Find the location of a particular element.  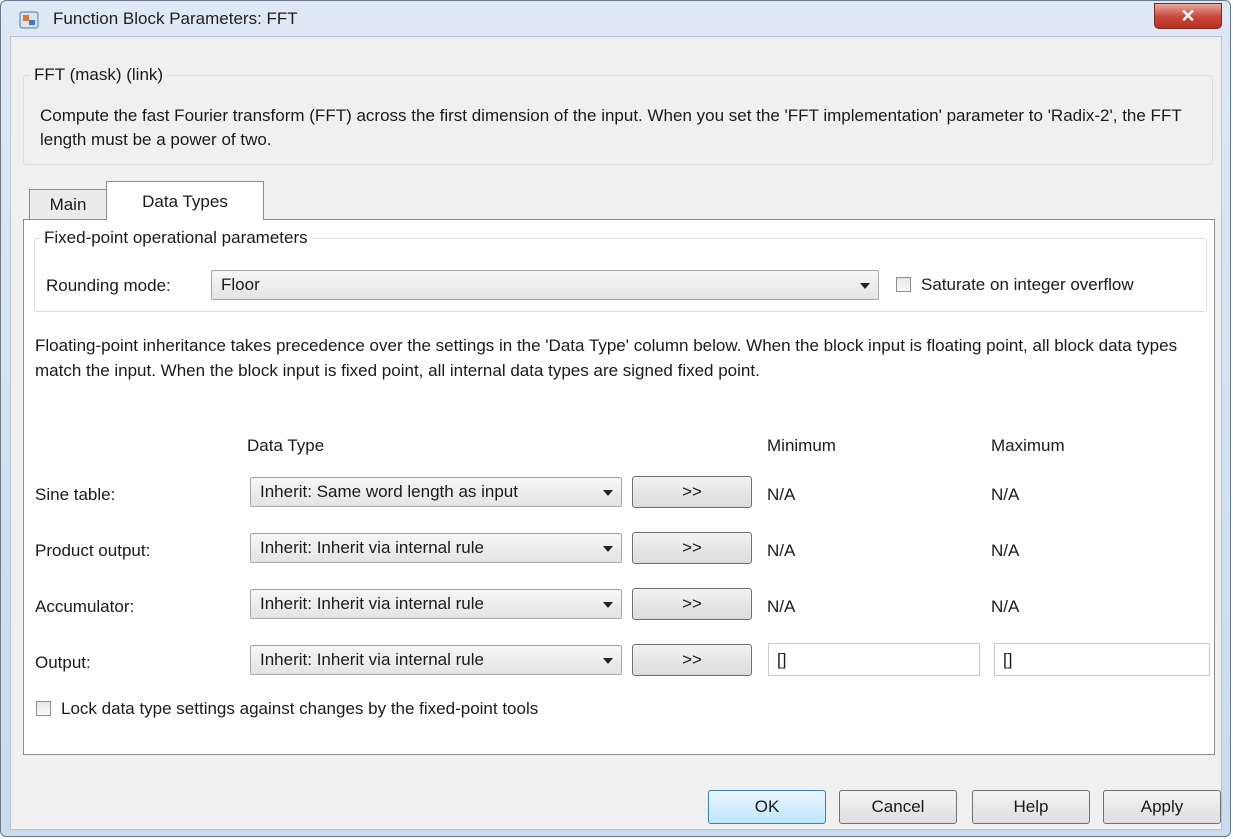

rounding-mode-select: Floor is located at coordinates (545, 285).